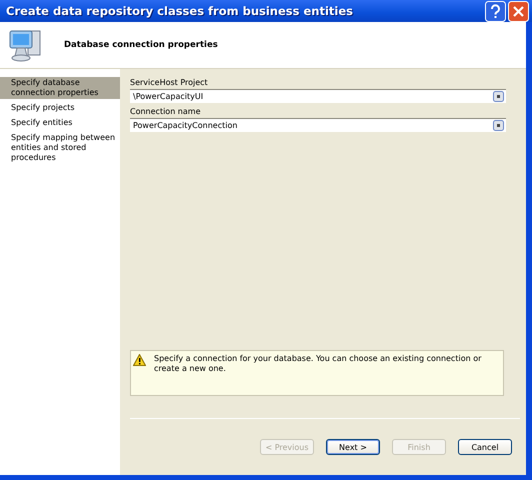 The image size is (532, 480). I want to click on info-text: Specify a connection for your database. You can choose an existing connection or create a new one., so click(318, 364).